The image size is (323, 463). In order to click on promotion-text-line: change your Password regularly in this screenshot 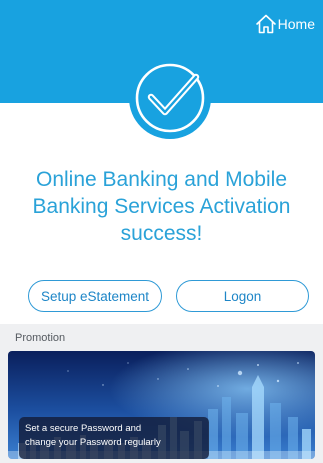, I will do `click(93, 442)`.